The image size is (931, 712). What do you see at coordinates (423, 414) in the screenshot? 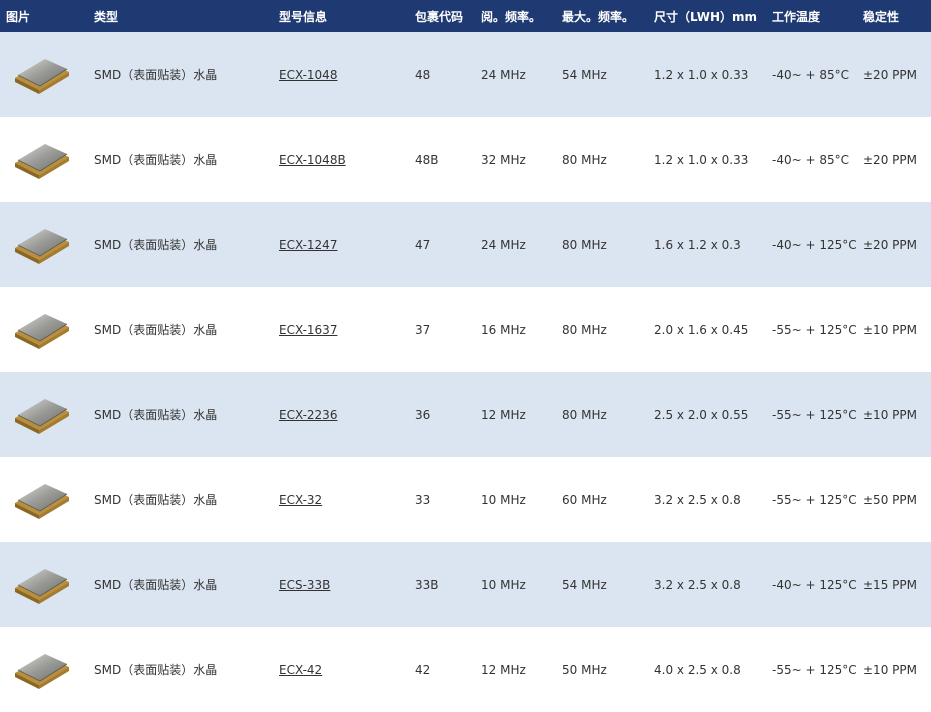
I see `cell-package-code: 36` at bounding box center [423, 414].